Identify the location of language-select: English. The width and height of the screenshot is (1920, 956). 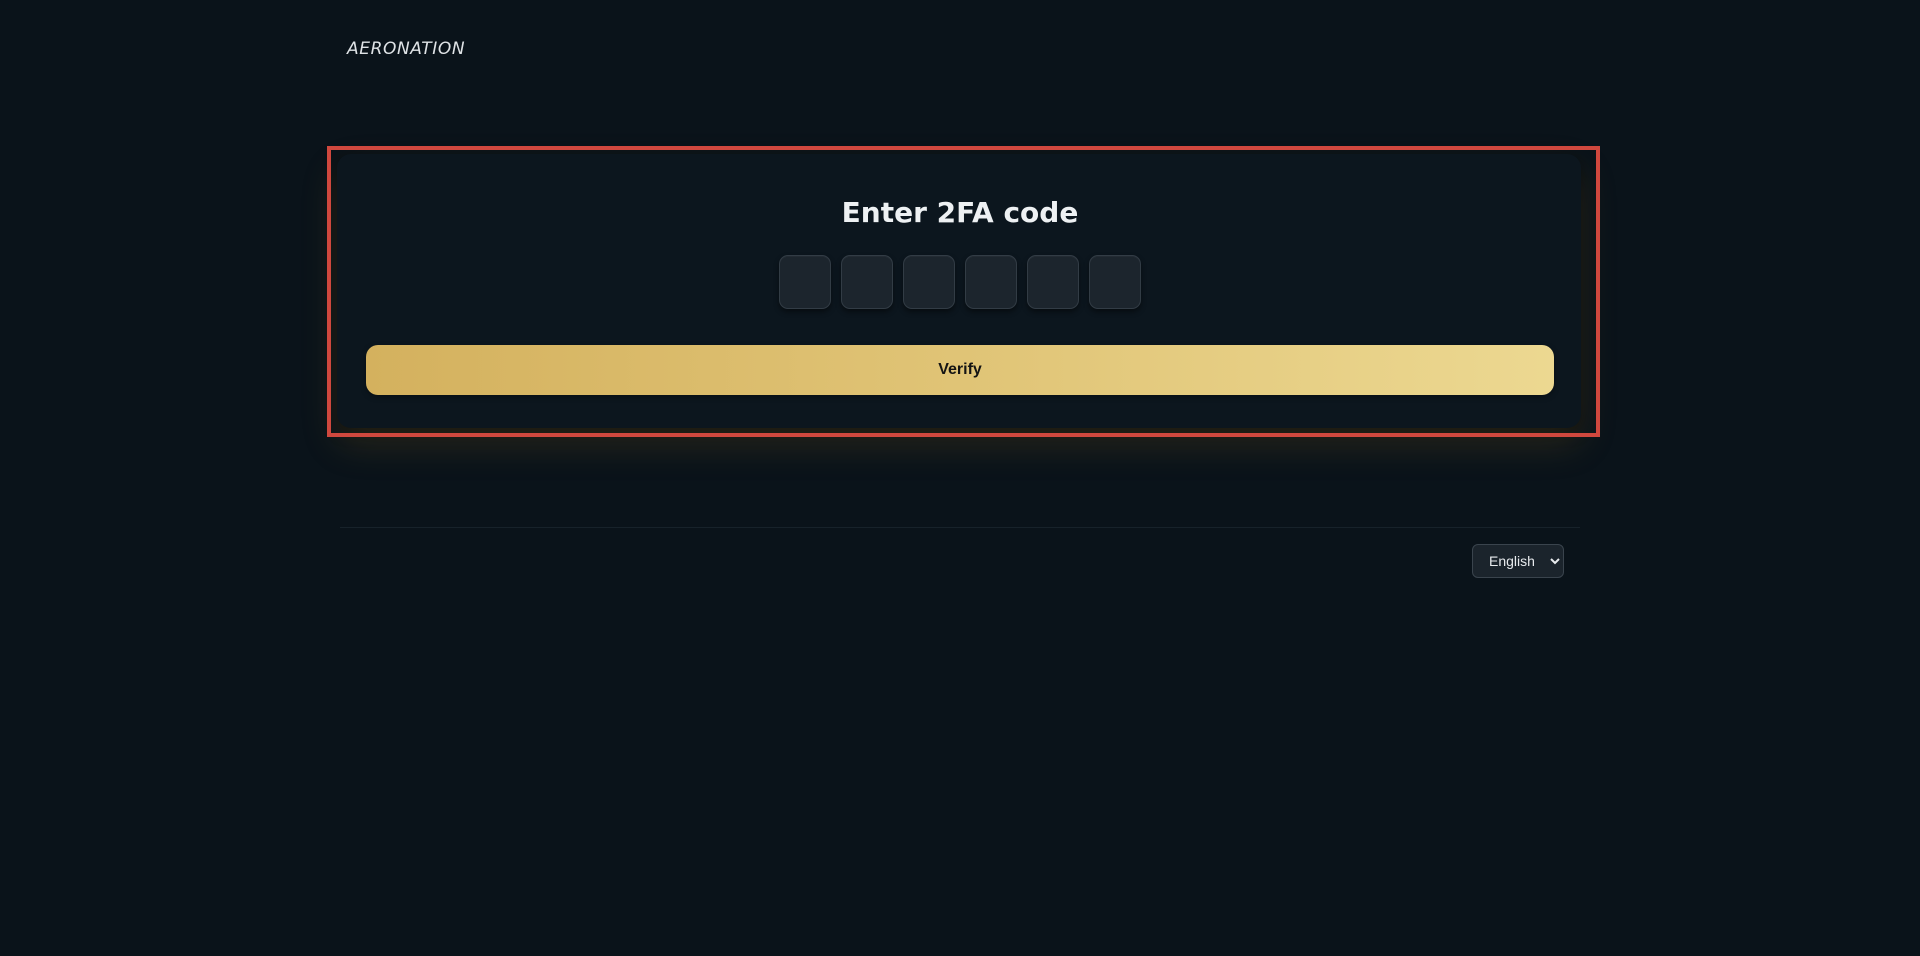
(1518, 561).